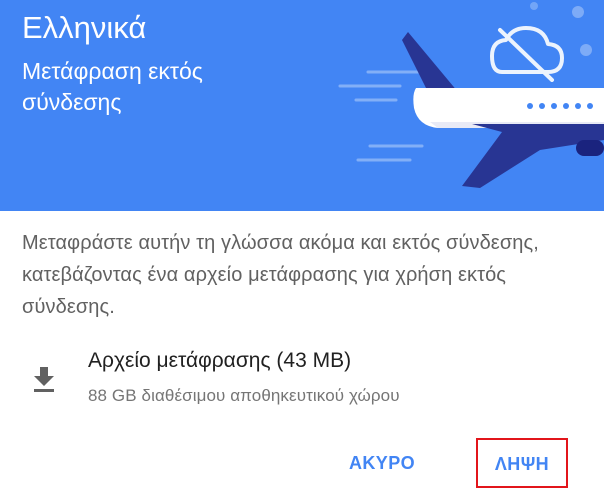  Describe the element at coordinates (382, 463) in the screenshot. I see `cancel-button: ΑΚΥΡΟ` at that location.